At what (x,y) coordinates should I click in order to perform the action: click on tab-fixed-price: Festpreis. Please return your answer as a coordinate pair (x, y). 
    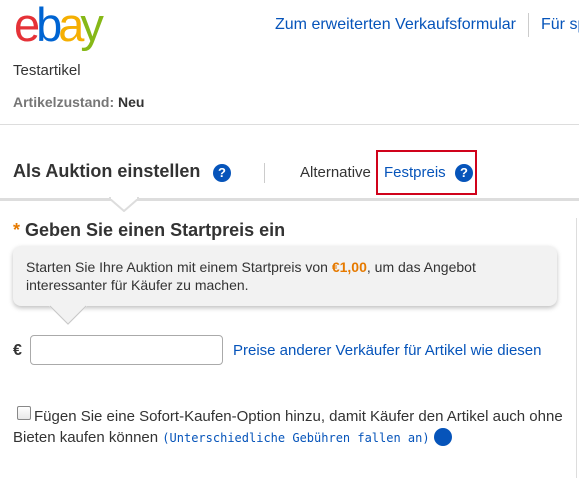
    Looking at the image, I should click on (415, 172).